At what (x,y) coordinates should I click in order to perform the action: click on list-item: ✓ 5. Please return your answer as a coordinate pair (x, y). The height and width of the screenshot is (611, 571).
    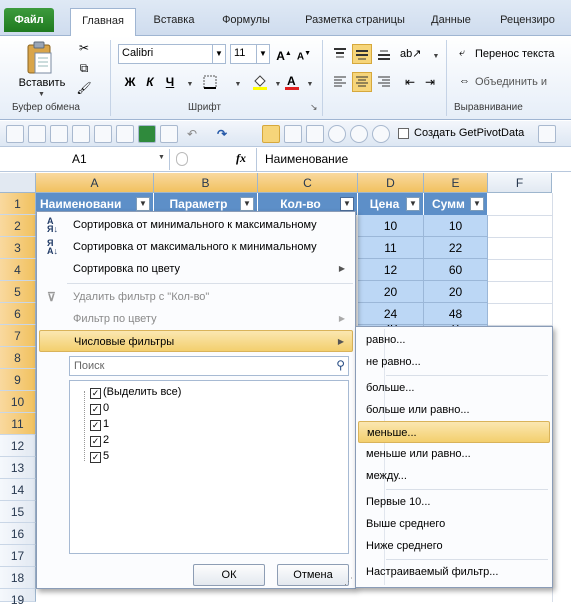
    Looking at the image, I should click on (99, 456).